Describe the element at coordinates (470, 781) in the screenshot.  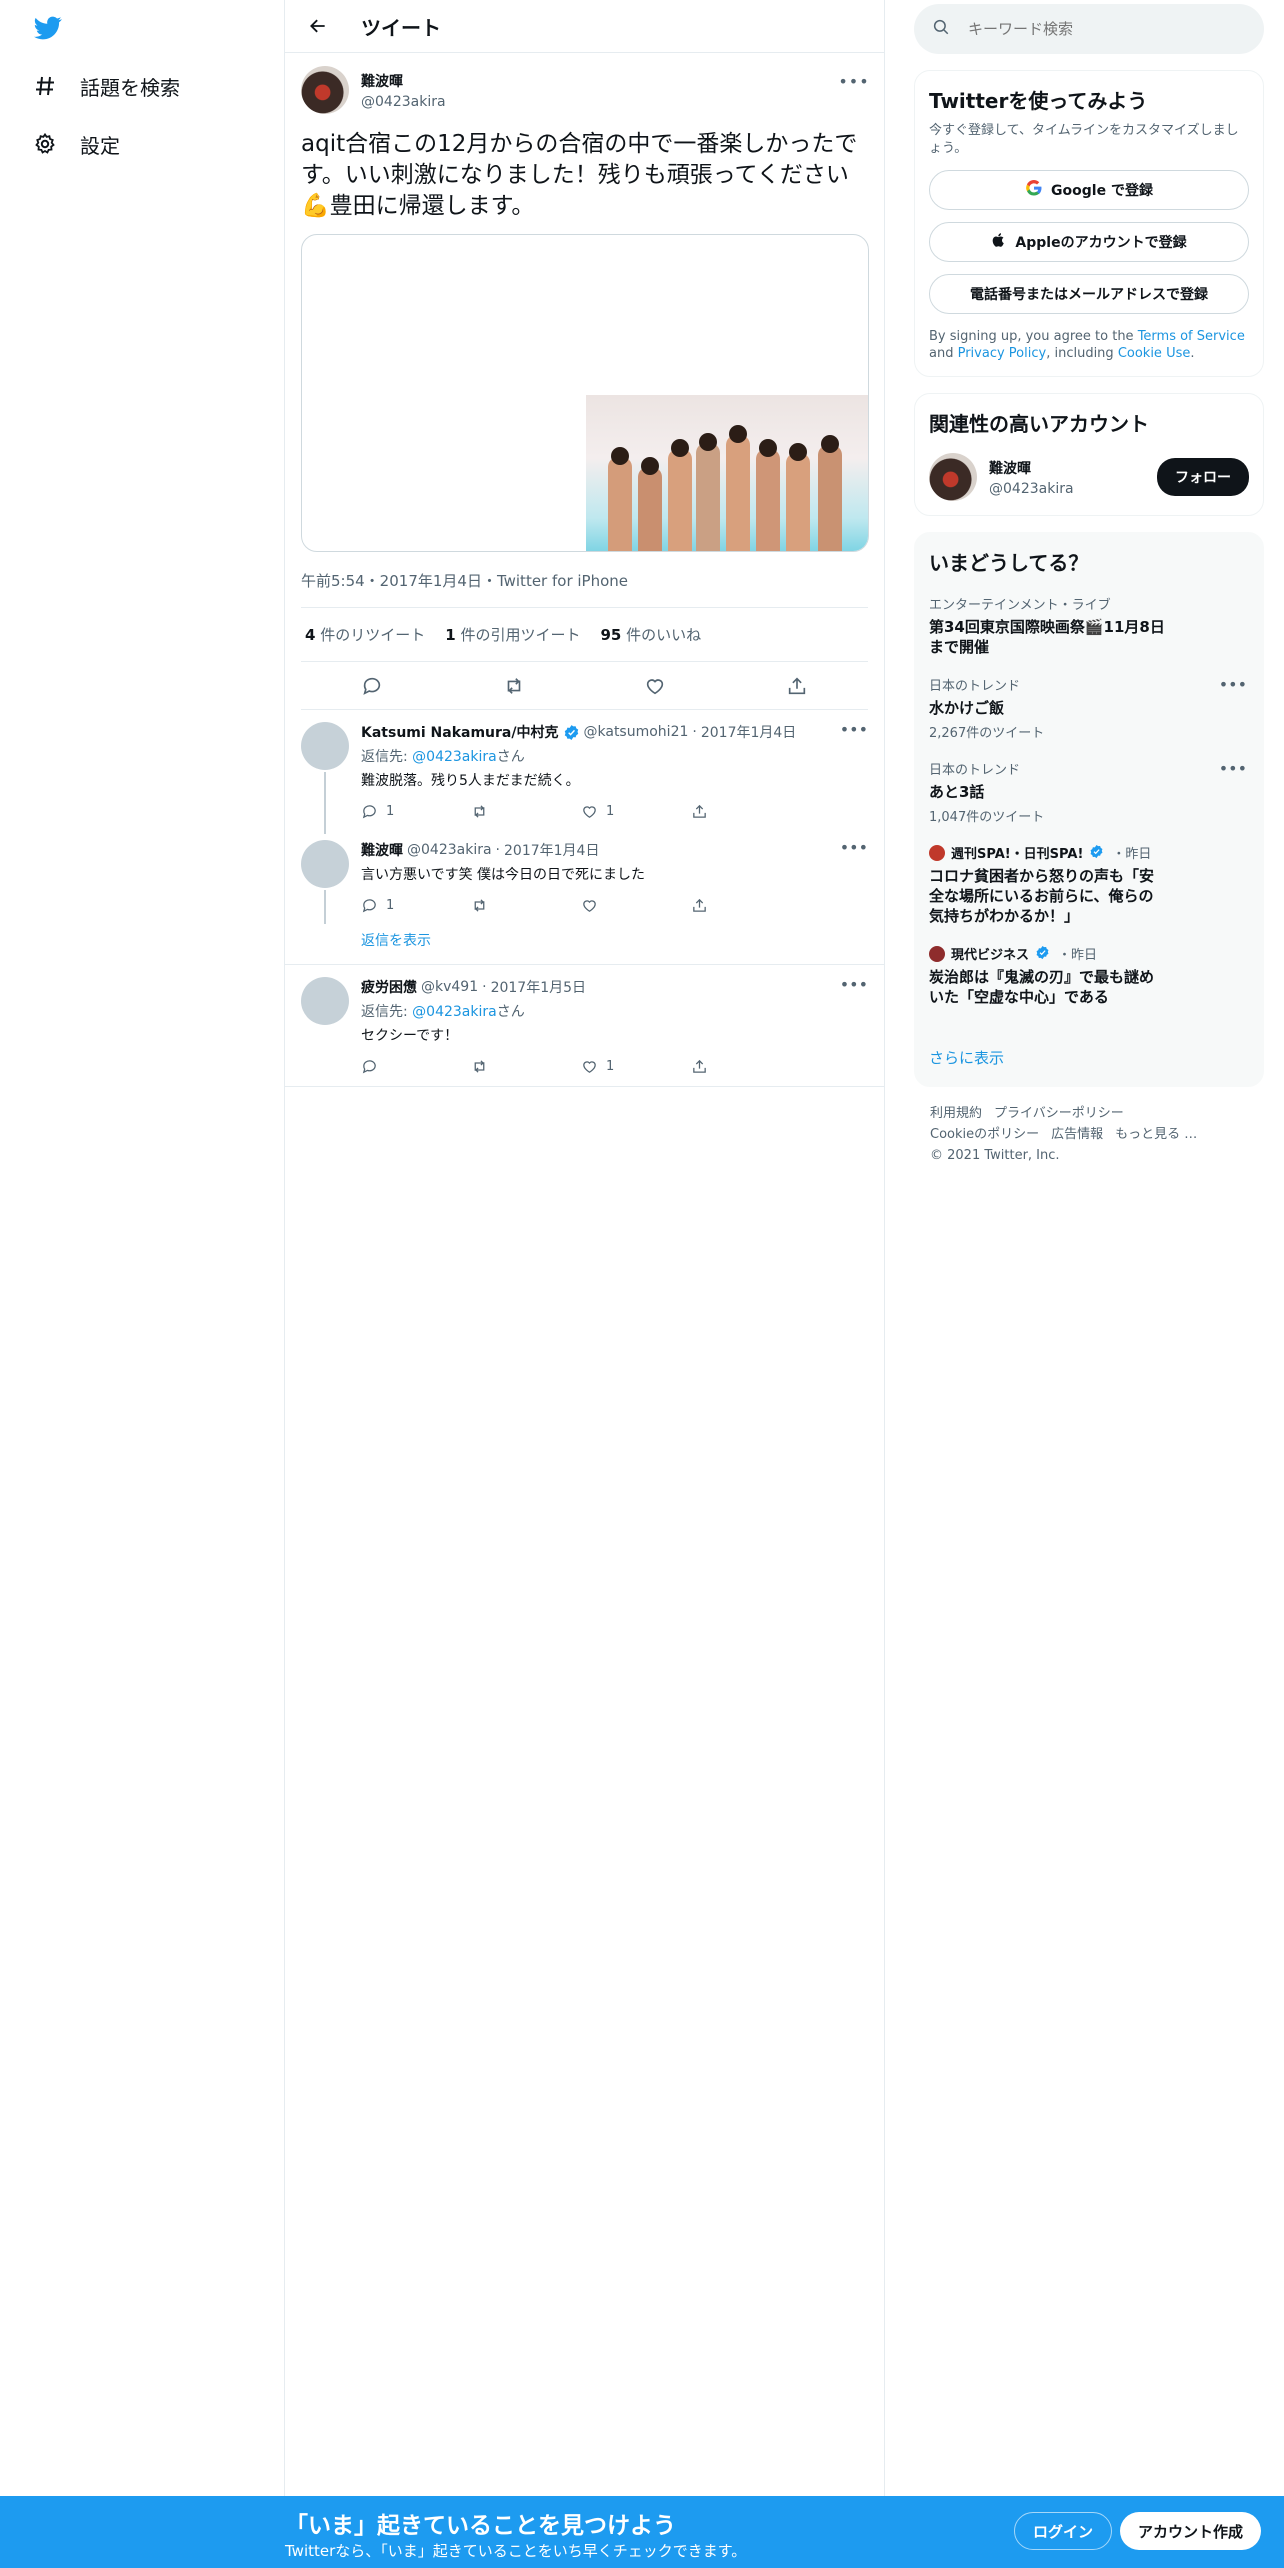
I see `reply-text: 難波脱落。残り5人まだまだ続く。` at that location.